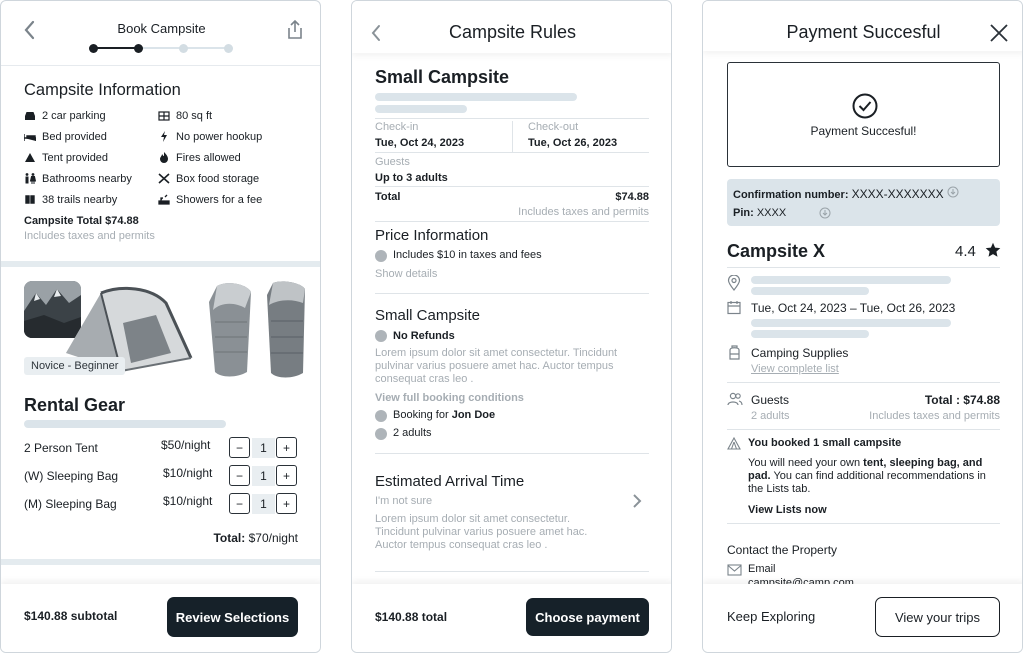 The height and width of the screenshot is (653, 1023). I want to click on gear-item-price: $50/night, so click(186, 445).